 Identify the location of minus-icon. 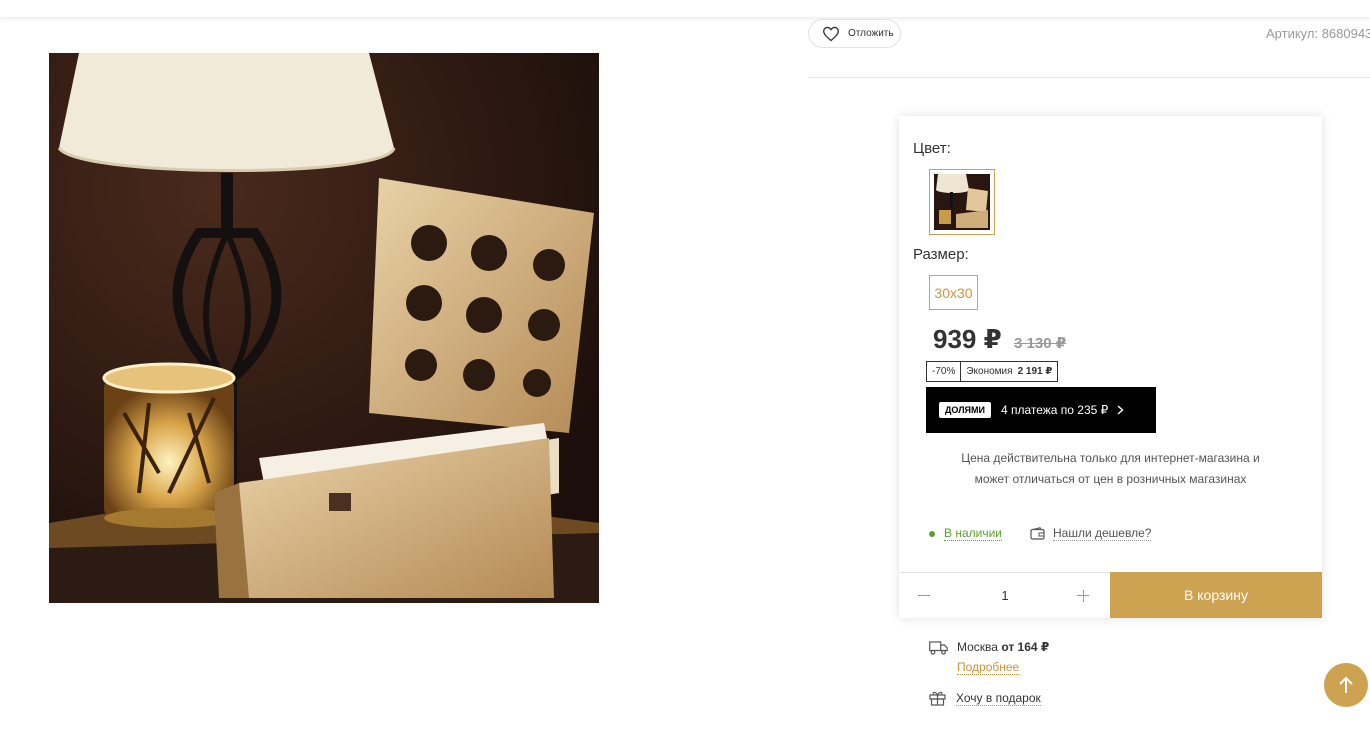
(924, 595).